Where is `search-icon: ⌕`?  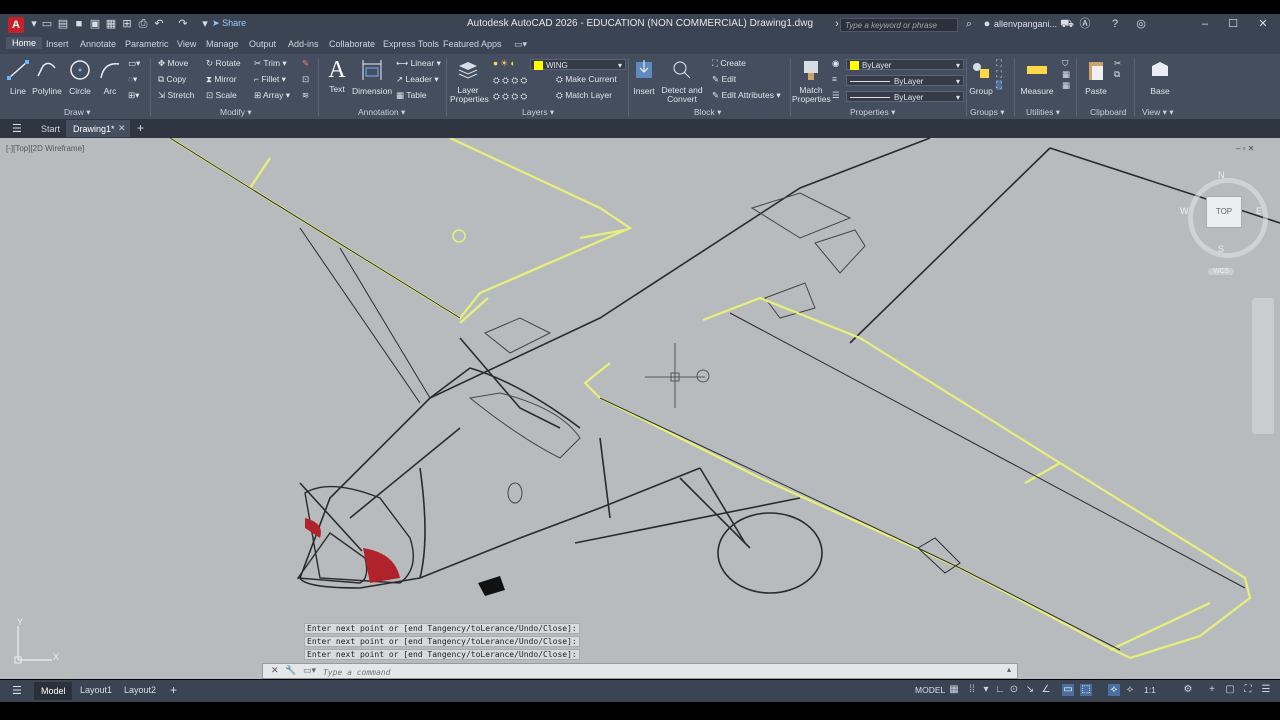 search-icon: ⌕ is located at coordinates (969, 24).